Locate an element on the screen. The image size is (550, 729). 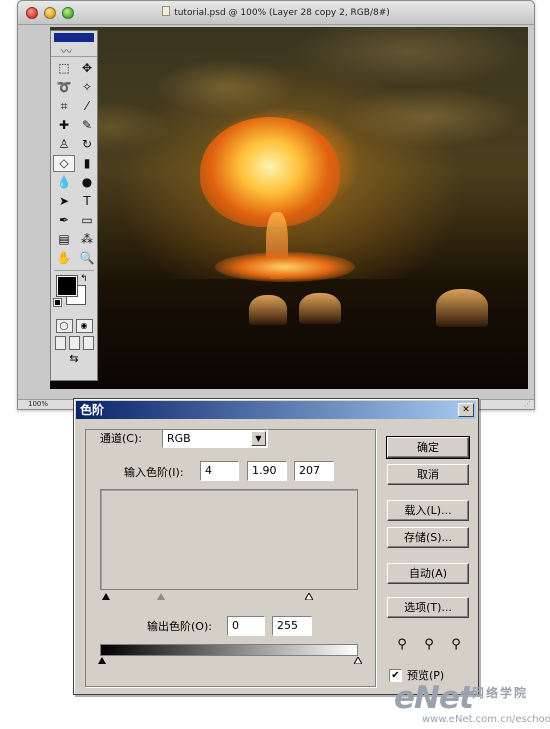
input-gamma-slider is located at coordinates (161, 596).